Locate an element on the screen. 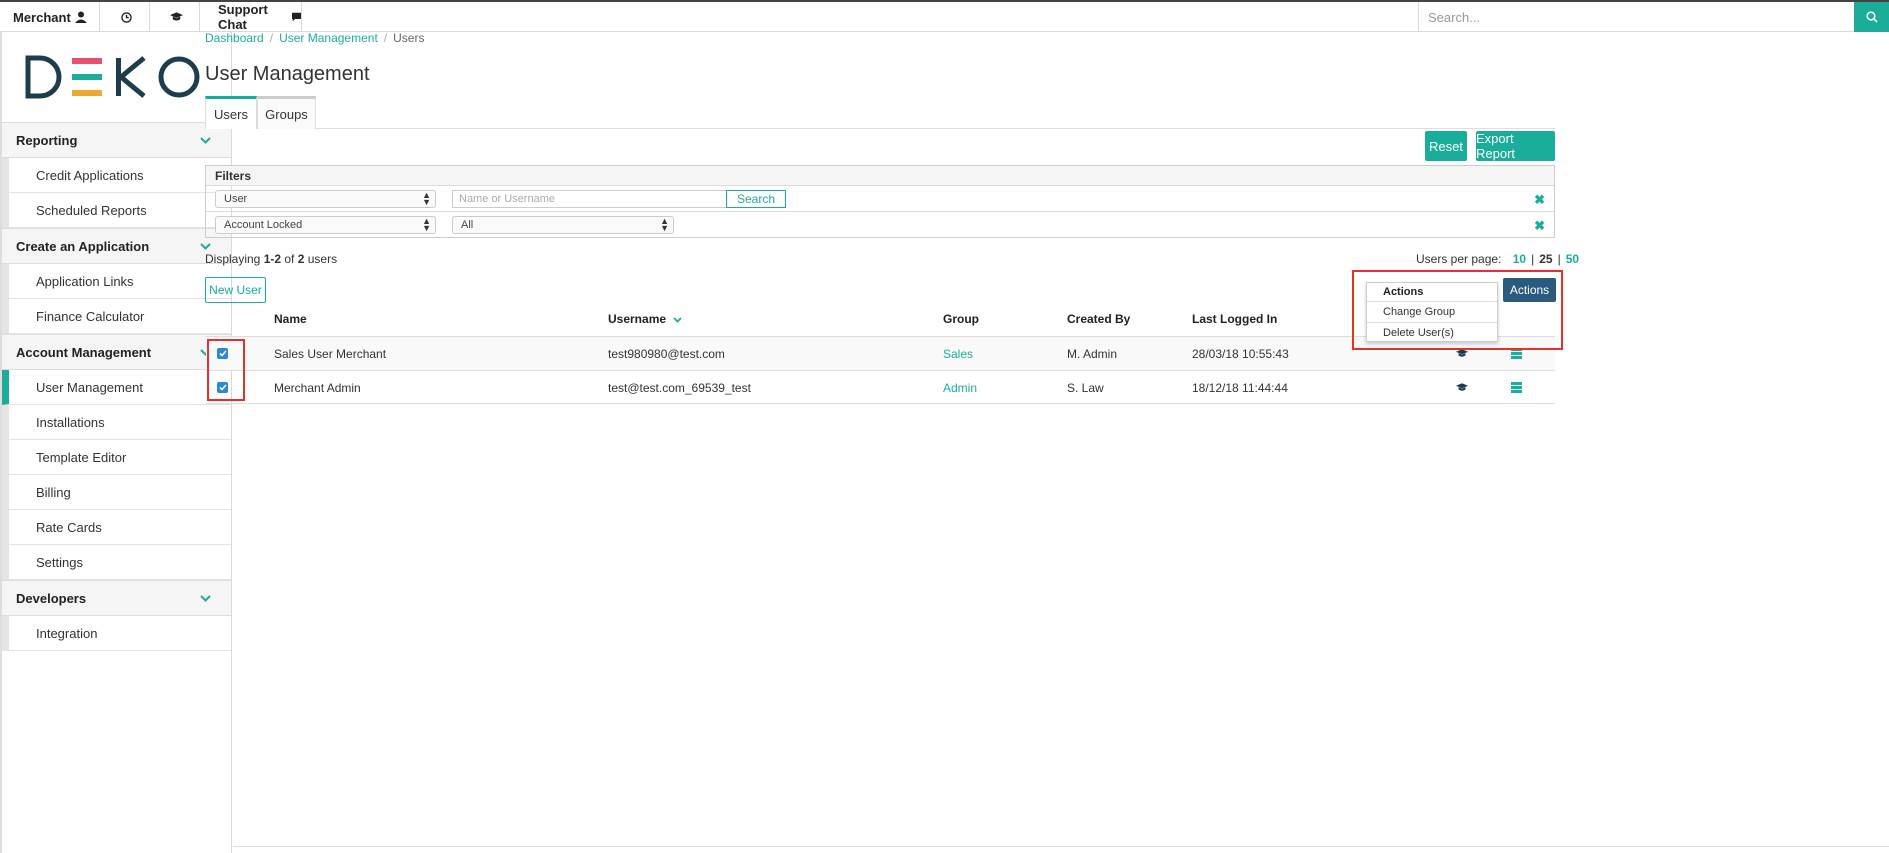  deko-logo is located at coordinates (116, 77).